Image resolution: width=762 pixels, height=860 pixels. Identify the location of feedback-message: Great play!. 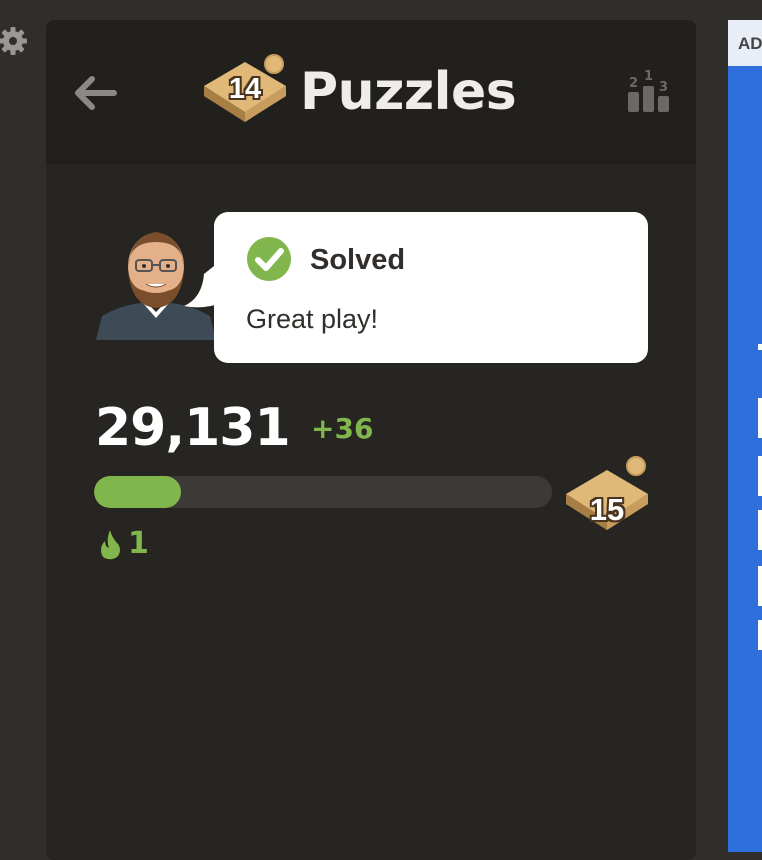
(312, 319).